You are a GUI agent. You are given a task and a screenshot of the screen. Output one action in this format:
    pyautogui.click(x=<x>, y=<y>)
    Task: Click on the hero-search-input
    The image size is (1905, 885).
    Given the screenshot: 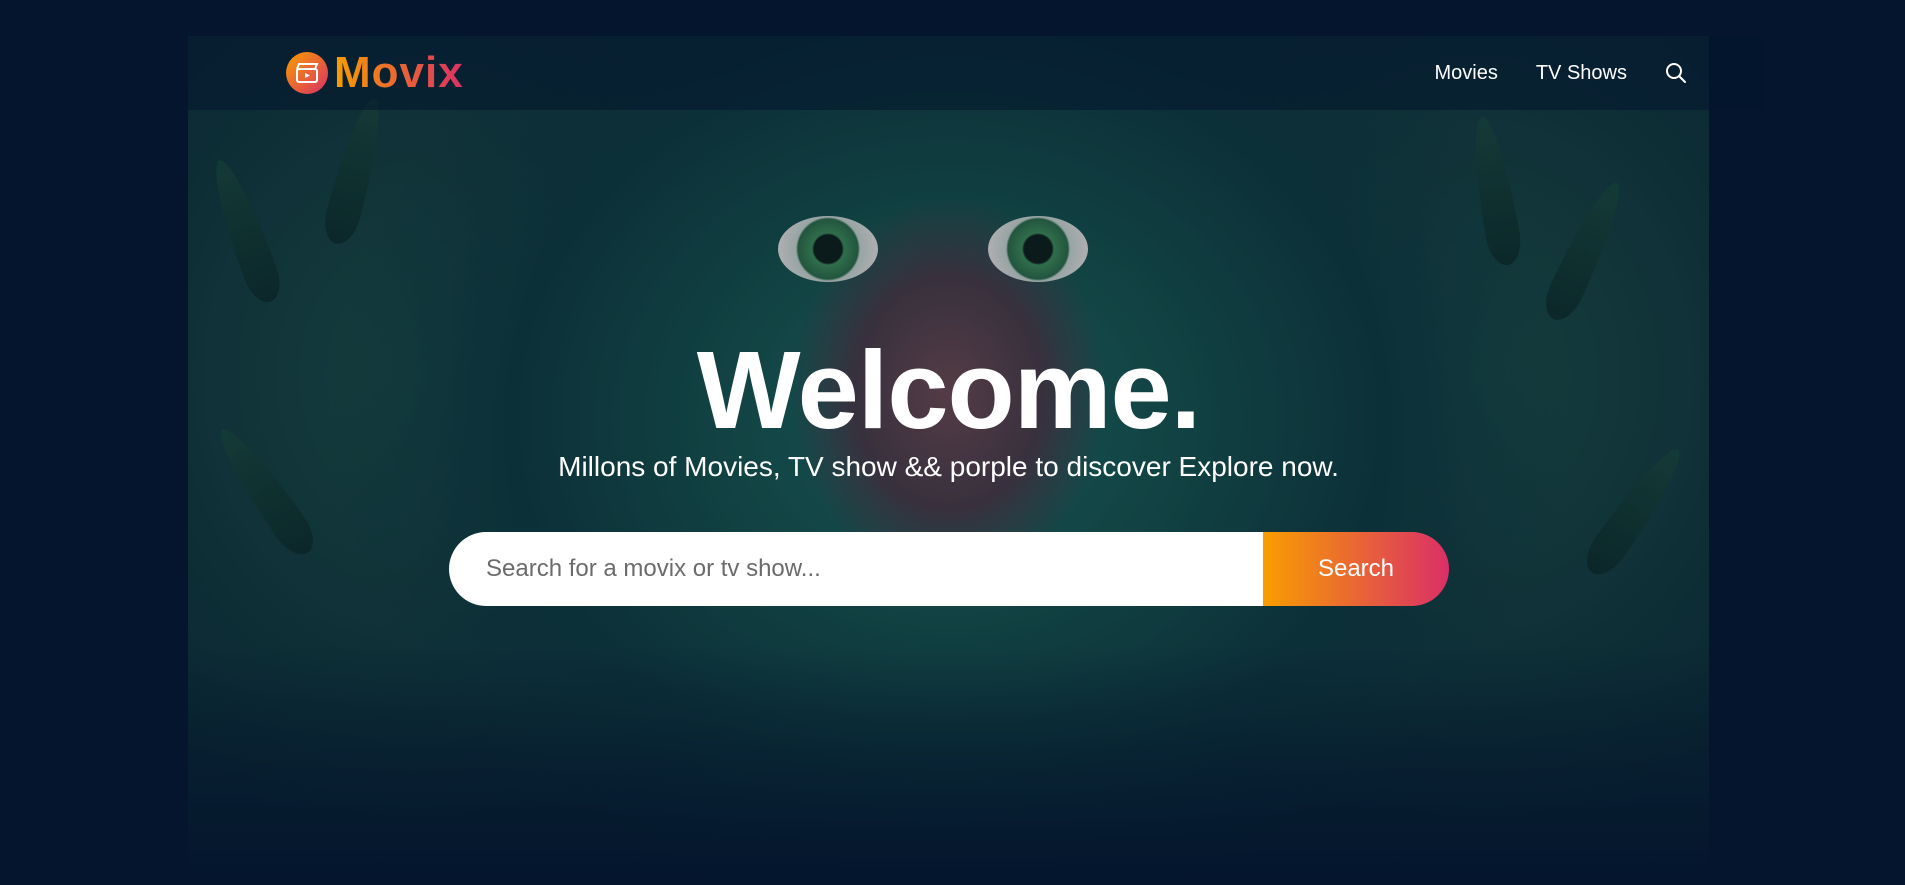 What is the action you would take?
    pyautogui.click(x=856, y=569)
    